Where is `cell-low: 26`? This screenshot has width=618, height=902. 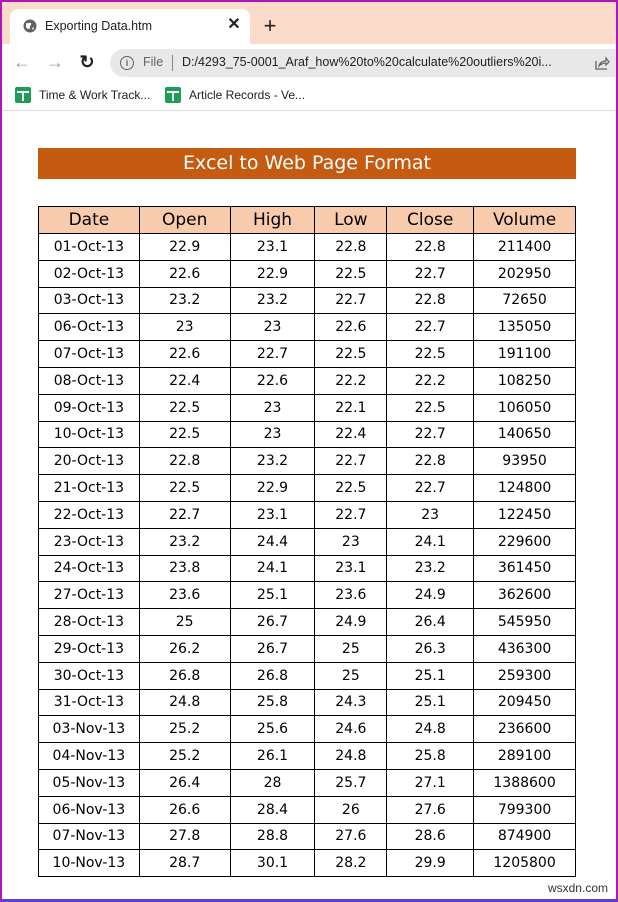 cell-low: 26 is located at coordinates (351, 809).